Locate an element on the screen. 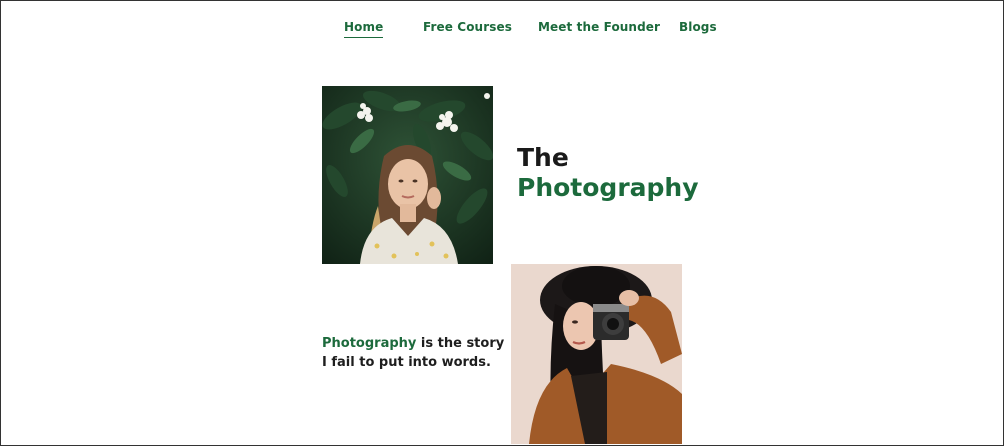 The height and width of the screenshot is (446, 1004). top-navigation: Home Free Courses Meet the Founder Blogs is located at coordinates (502, 30).